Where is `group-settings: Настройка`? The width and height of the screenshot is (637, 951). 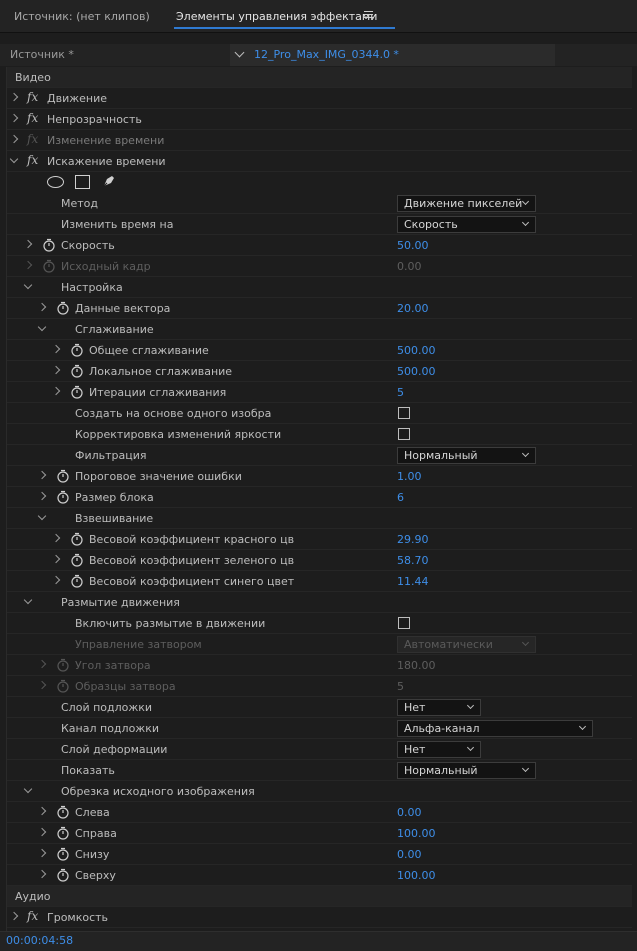
group-settings: Настройка is located at coordinates (319, 287).